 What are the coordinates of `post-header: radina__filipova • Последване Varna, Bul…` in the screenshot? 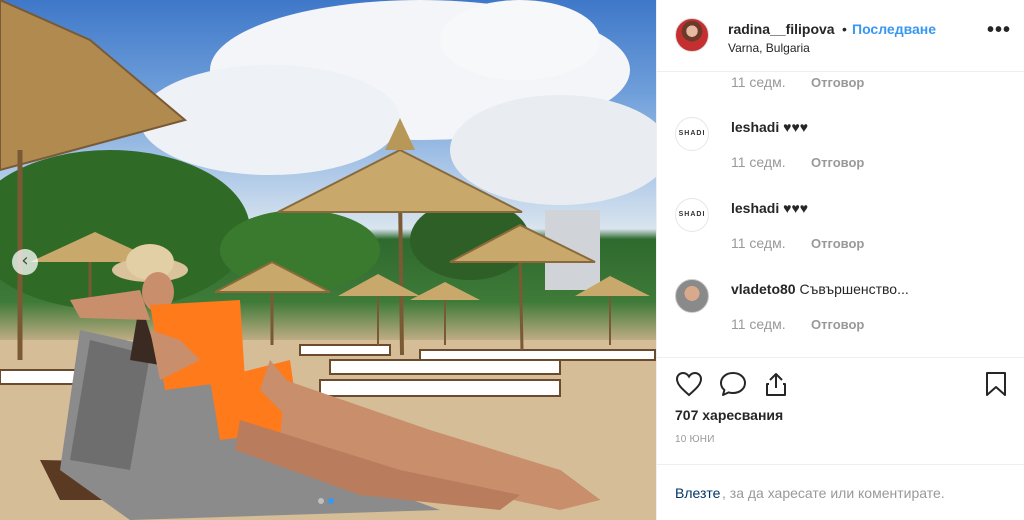 It's located at (840, 36).